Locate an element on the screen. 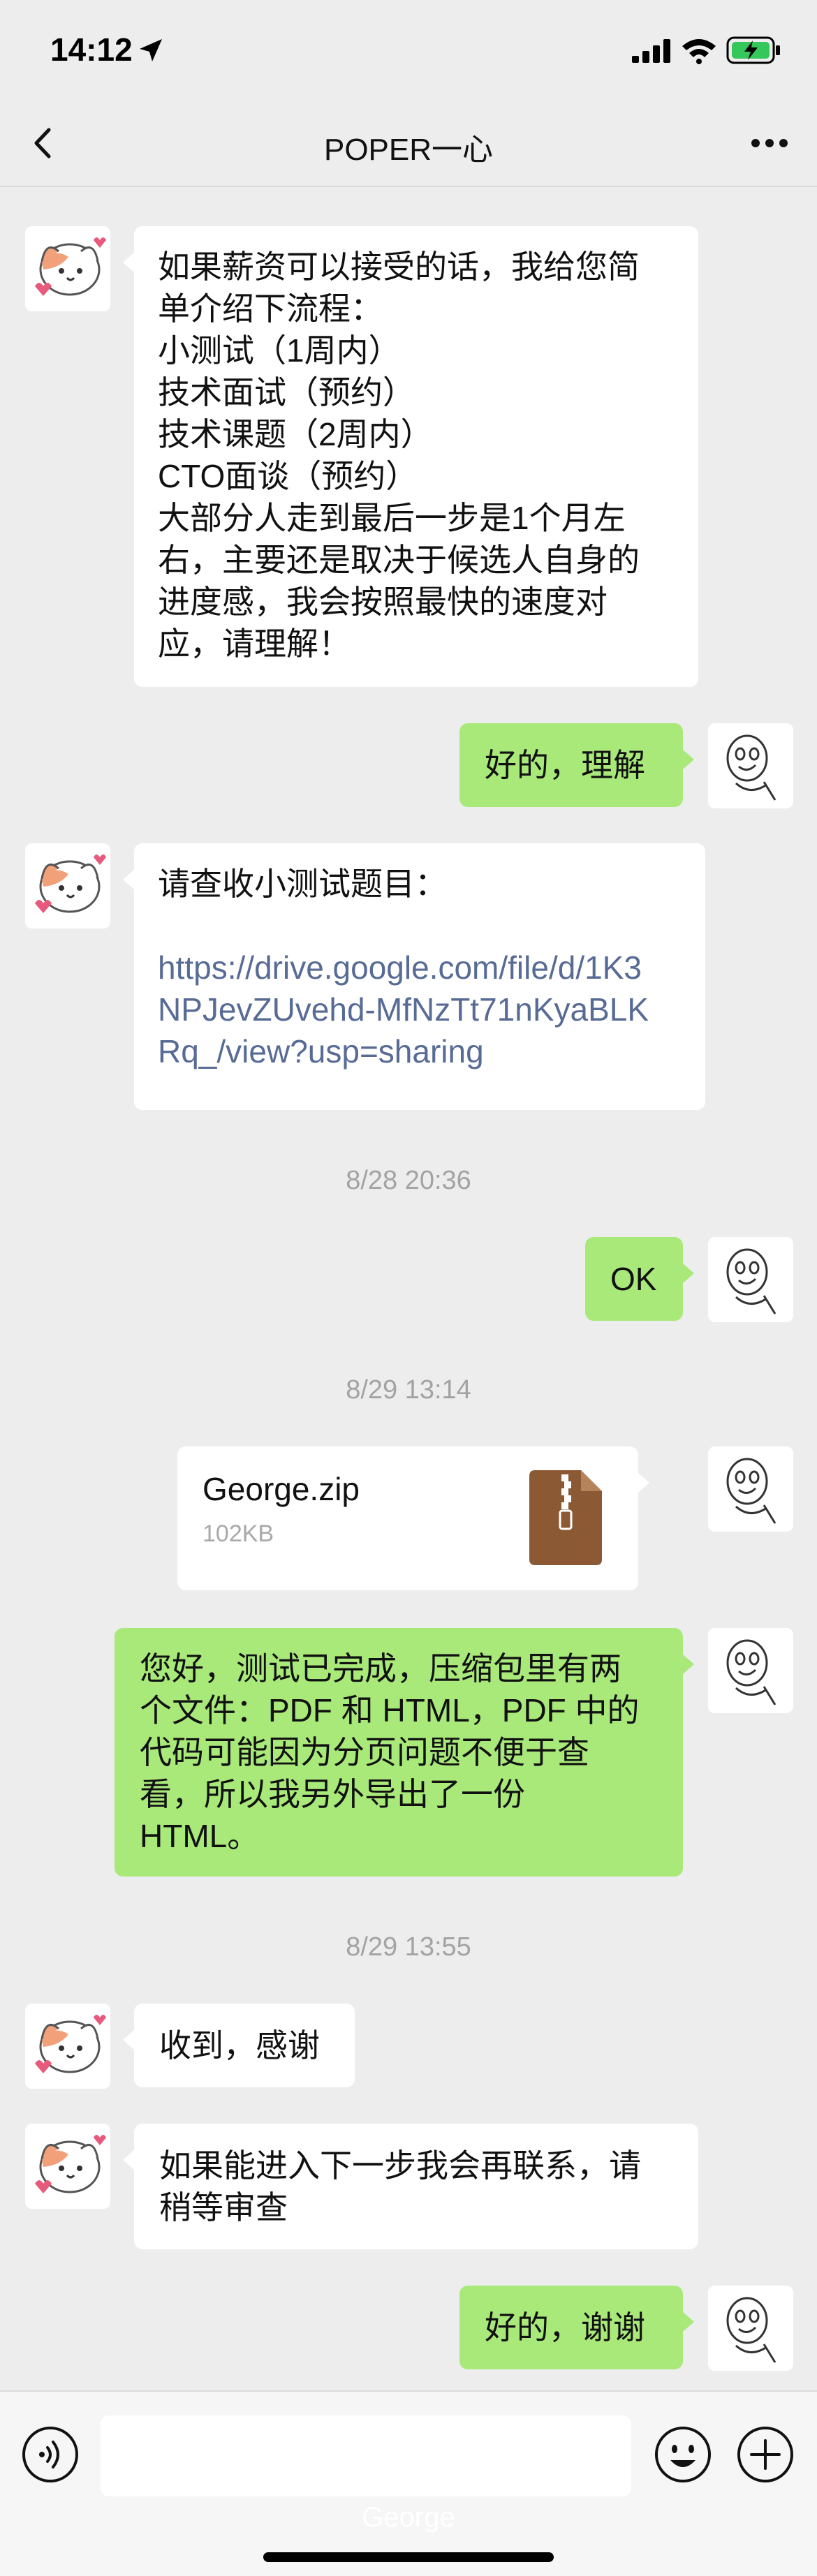  message-bubble-incoming: 如果能进入下一步我会再联系，请 稍等审查 is located at coordinates (411, 2186).